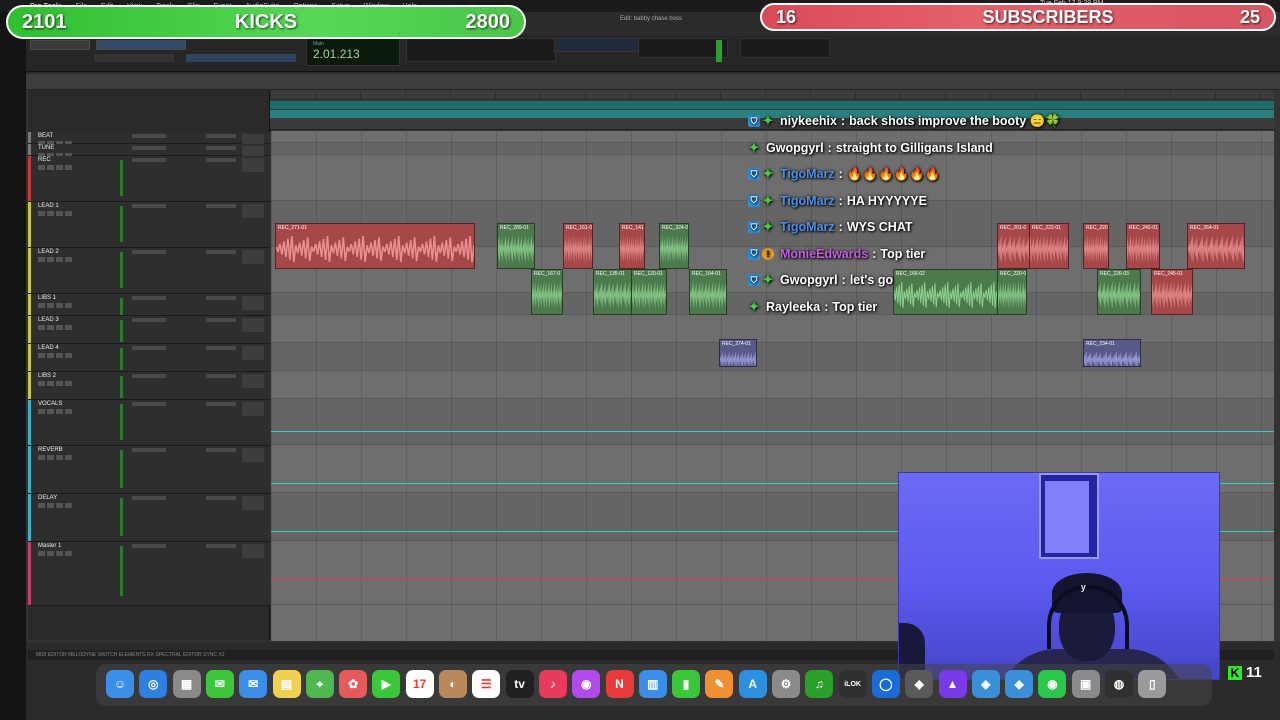 This screenshot has width=1280, height=720. I want to click on dock-news-icon: N, so click(619, 684).